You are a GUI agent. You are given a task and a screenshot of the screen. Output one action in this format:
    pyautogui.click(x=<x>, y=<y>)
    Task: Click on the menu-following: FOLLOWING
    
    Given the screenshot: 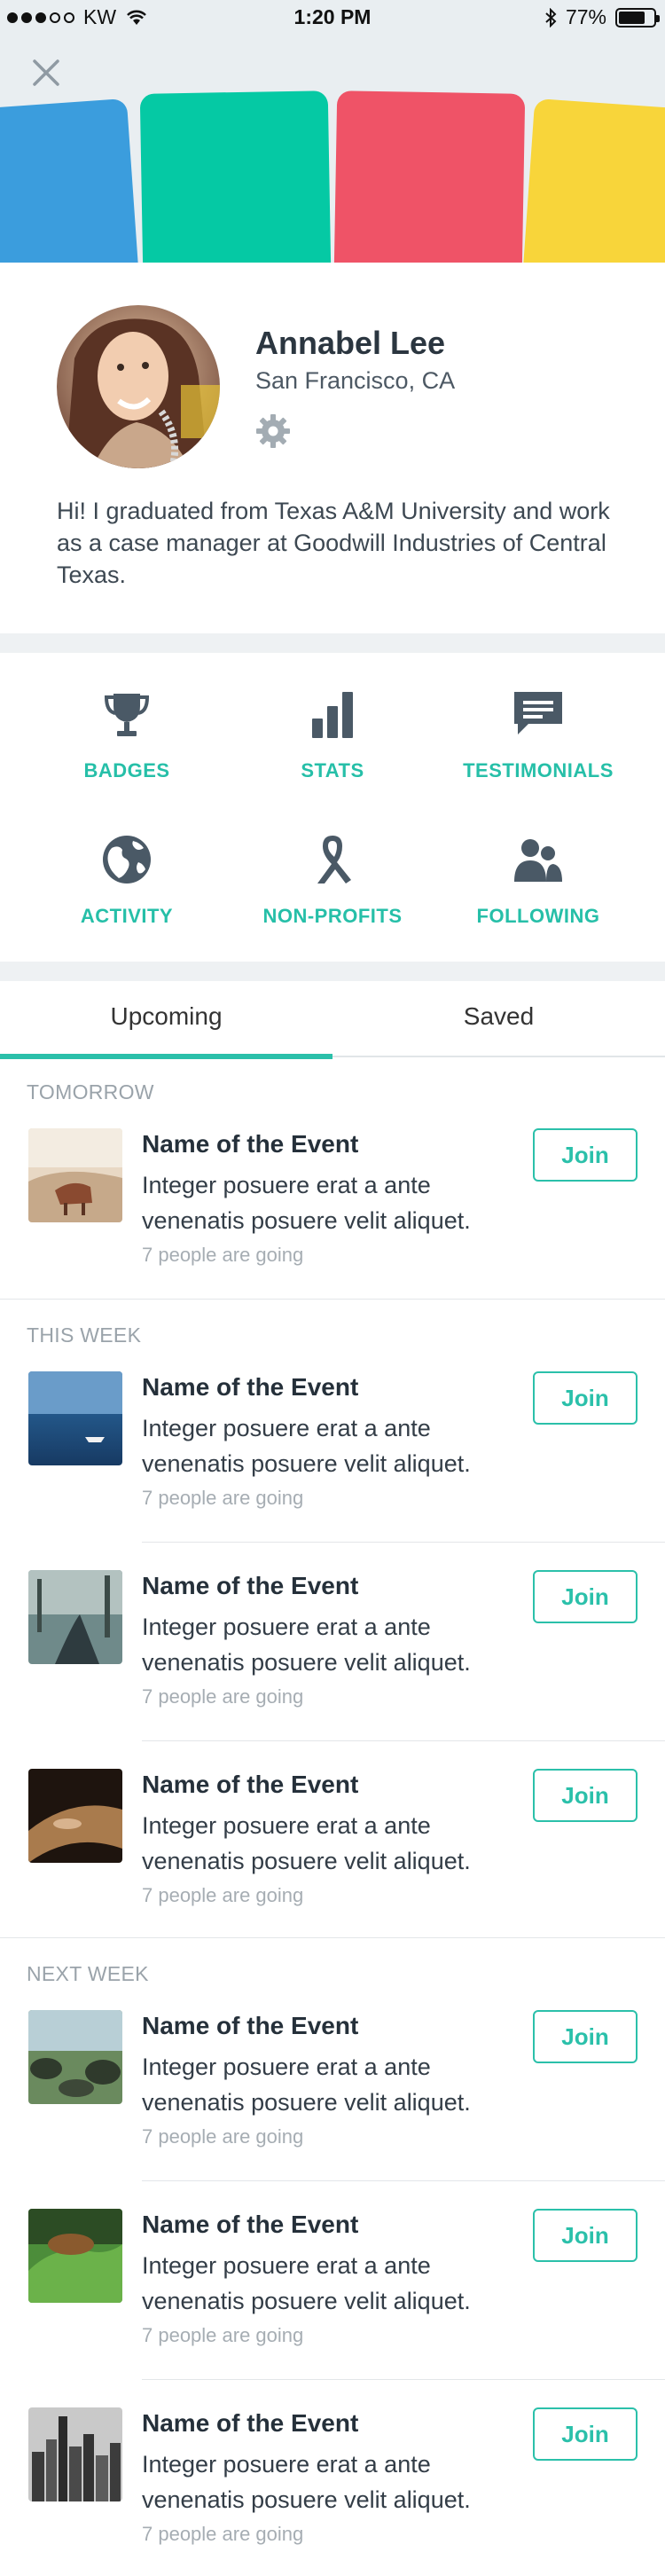 What is the action you would take?
    pyautogui.click(x=538, y=871)
    